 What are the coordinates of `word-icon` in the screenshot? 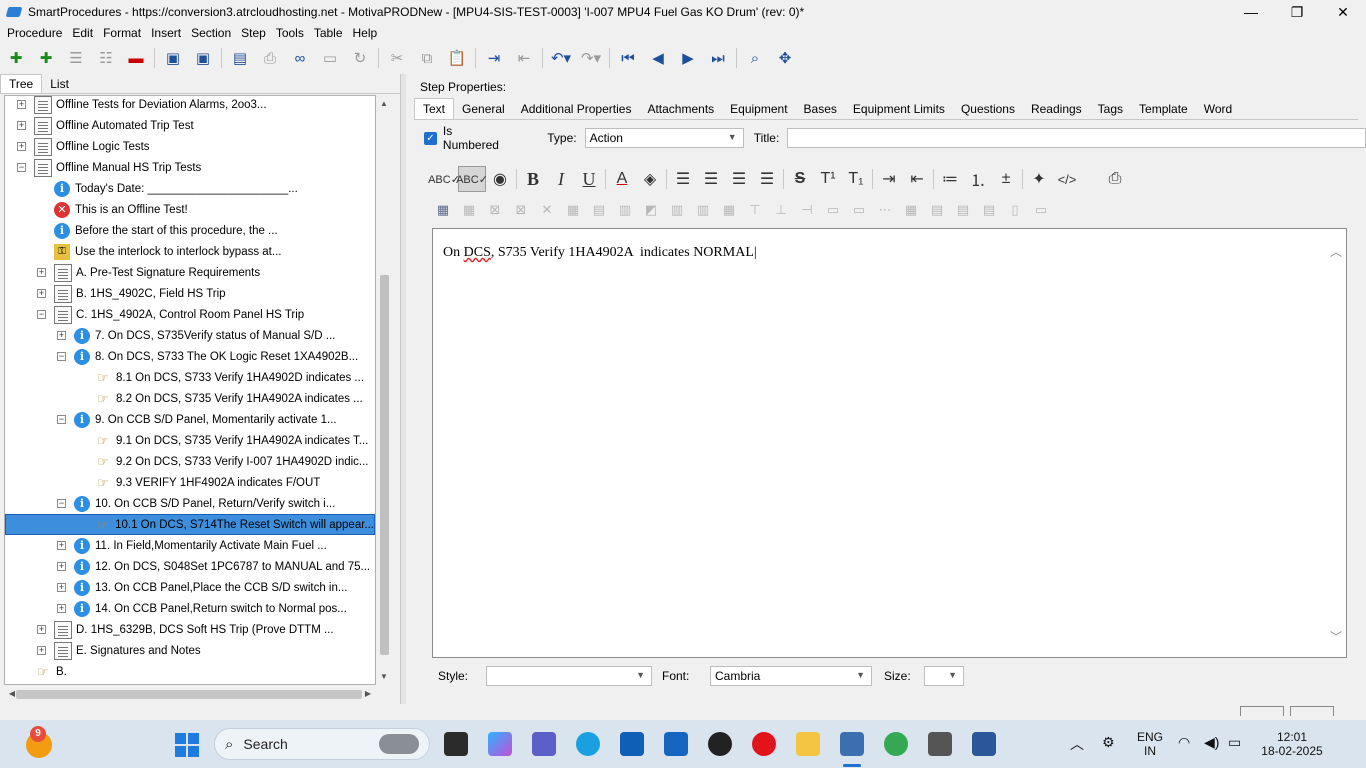 It's located at (984, 744).